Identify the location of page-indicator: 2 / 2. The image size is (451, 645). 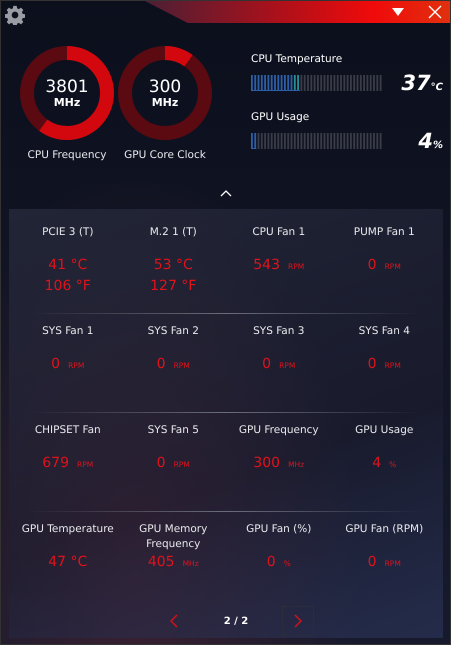
(236, 621).